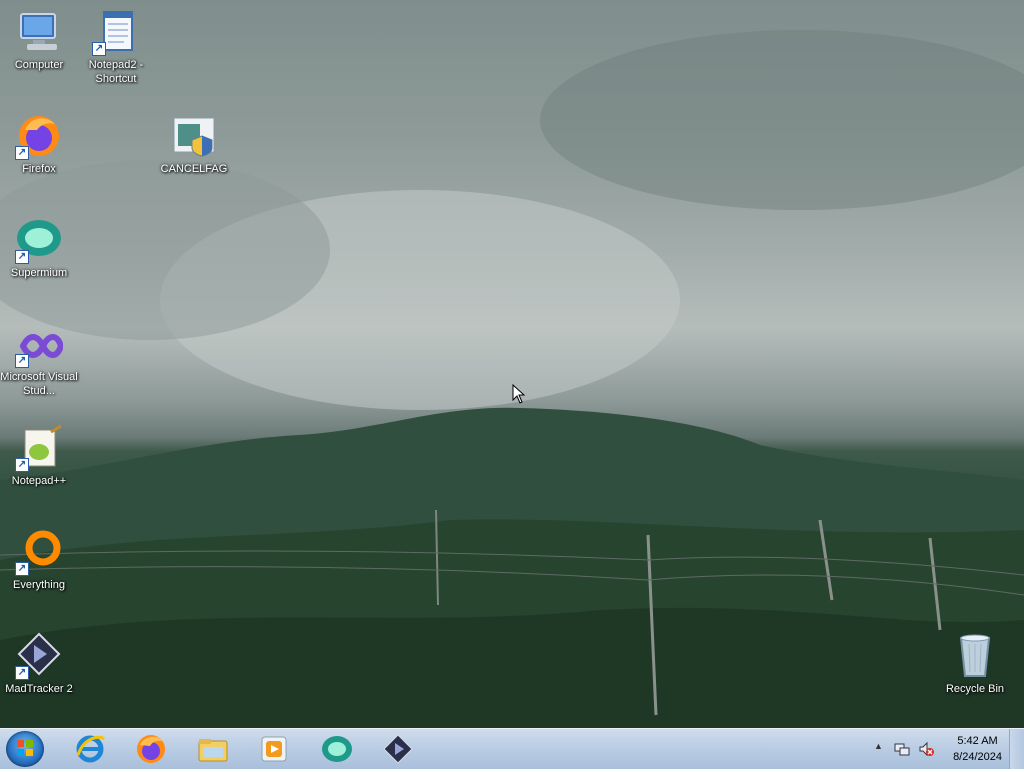 The image size is (1024, 772). Describe the element at coordinates (977, 741) in the screenshot. I see `clock-time: 5:42 AM` at that location.